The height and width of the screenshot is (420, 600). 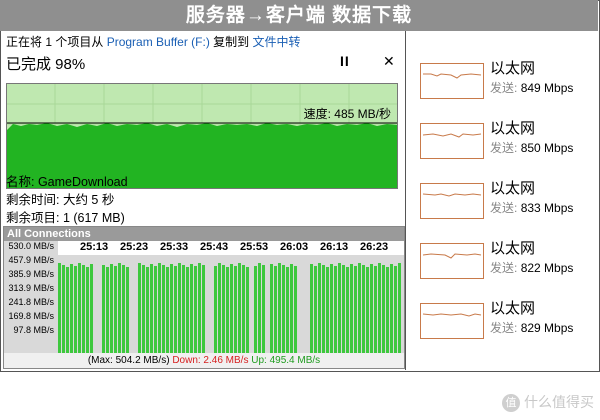 I want to click on items-remaining: 剩余项目: 1 (617 MB), so click(x=65, y=218).